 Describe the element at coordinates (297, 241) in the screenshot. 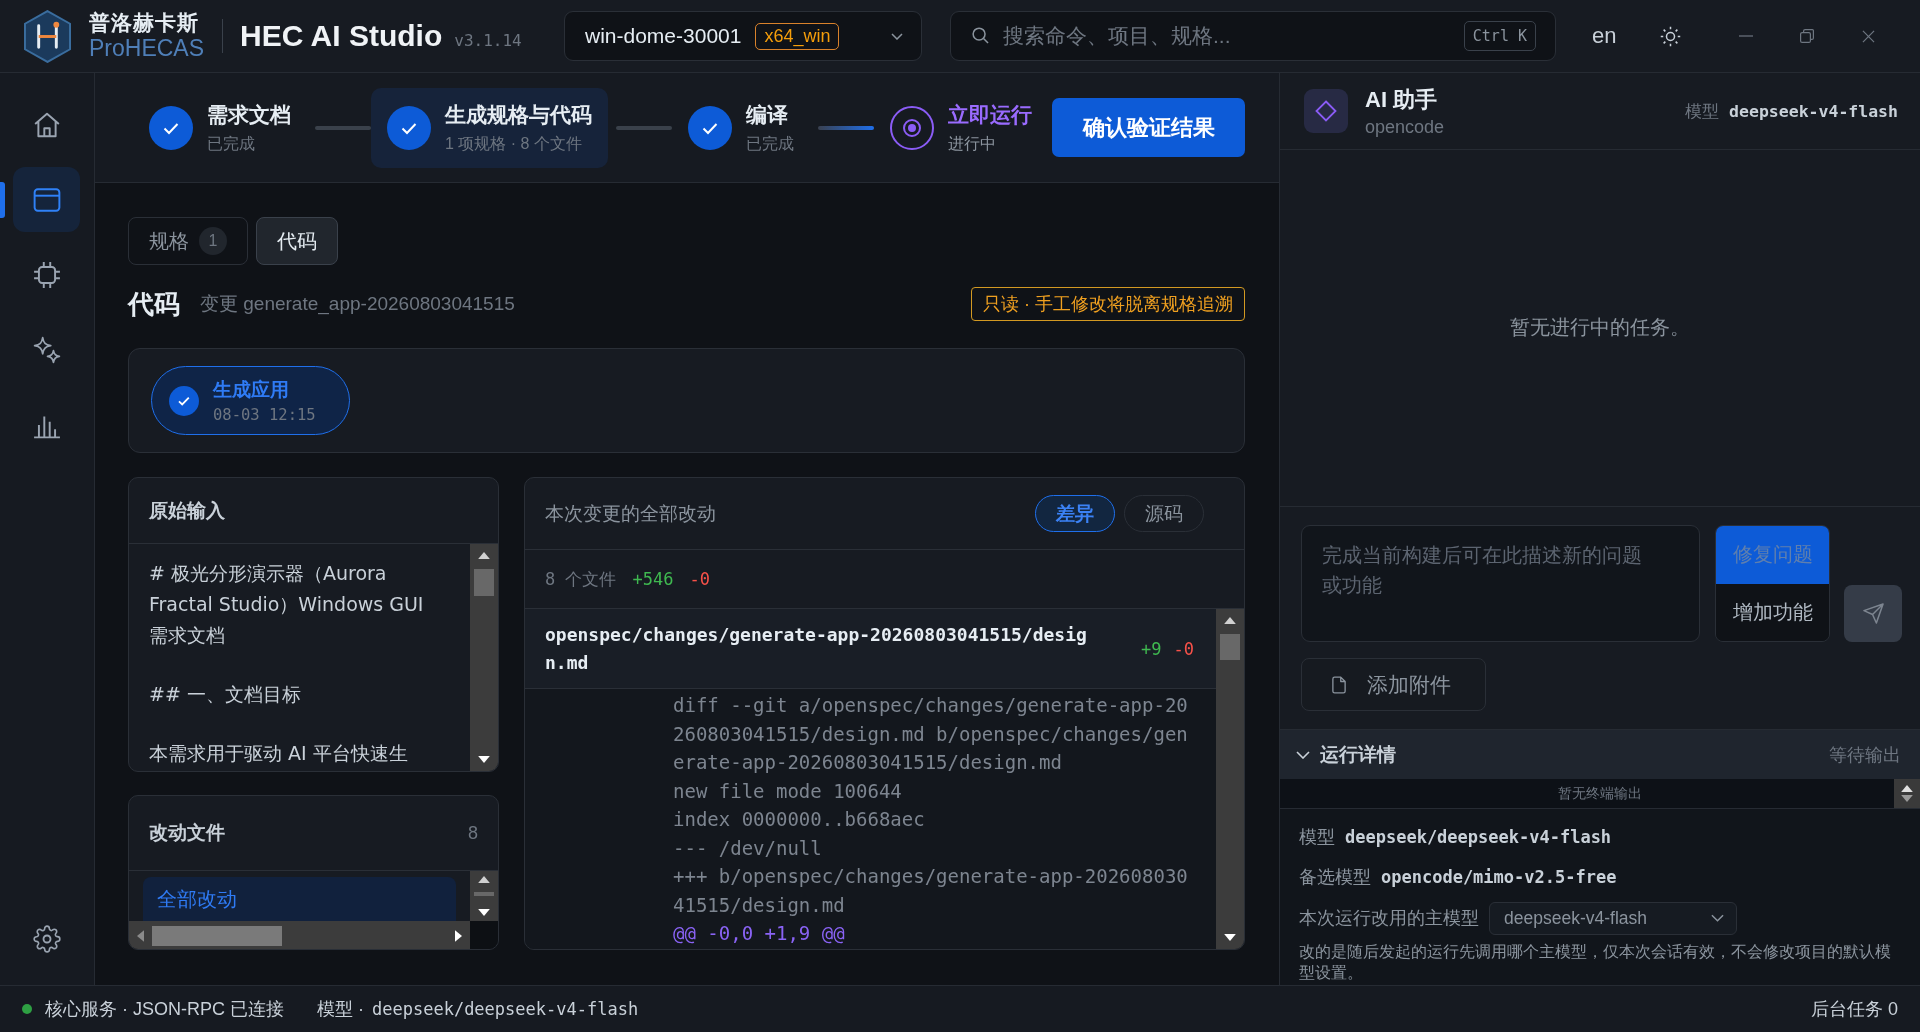

I see `tab: 代码` at that location.